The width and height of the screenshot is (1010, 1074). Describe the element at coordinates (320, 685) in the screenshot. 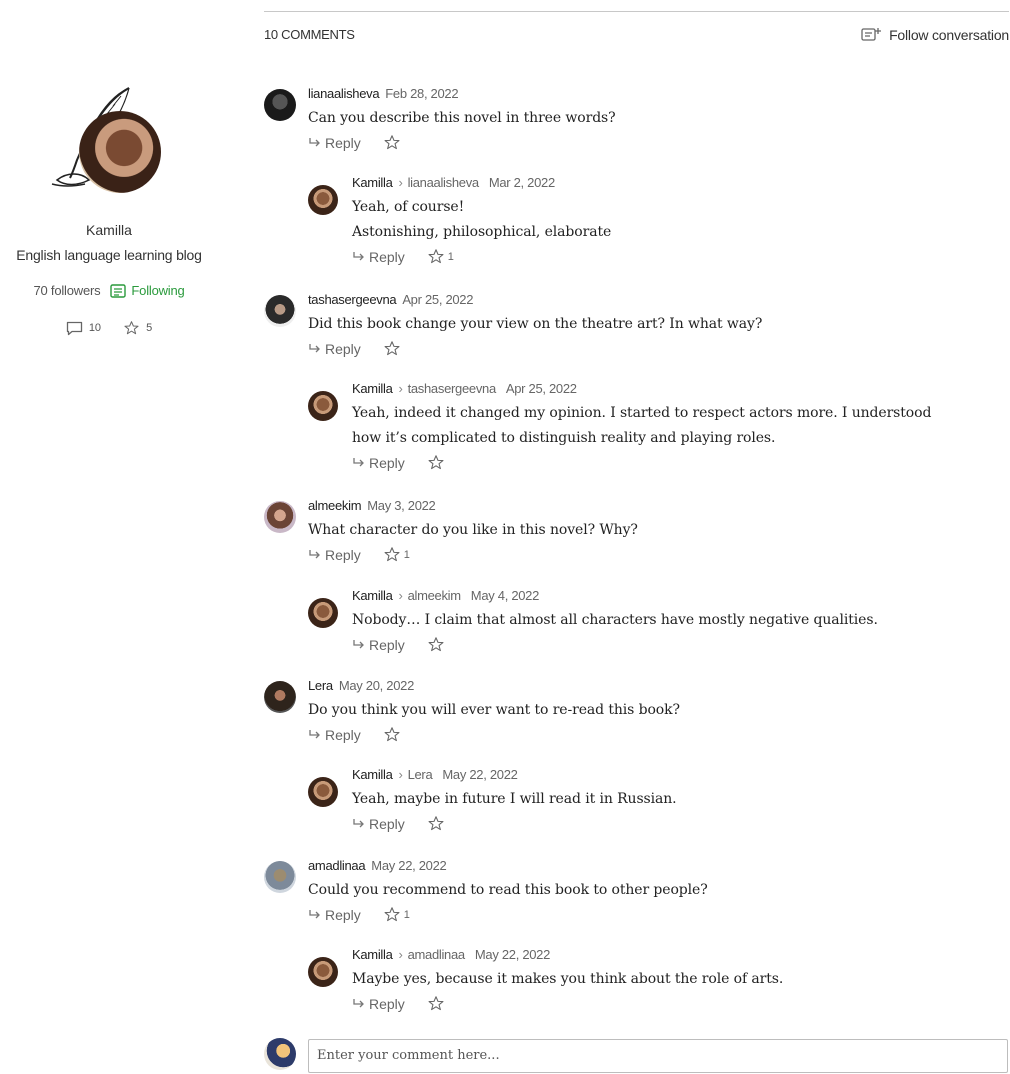

I see `comment-author: Lera` at that location.